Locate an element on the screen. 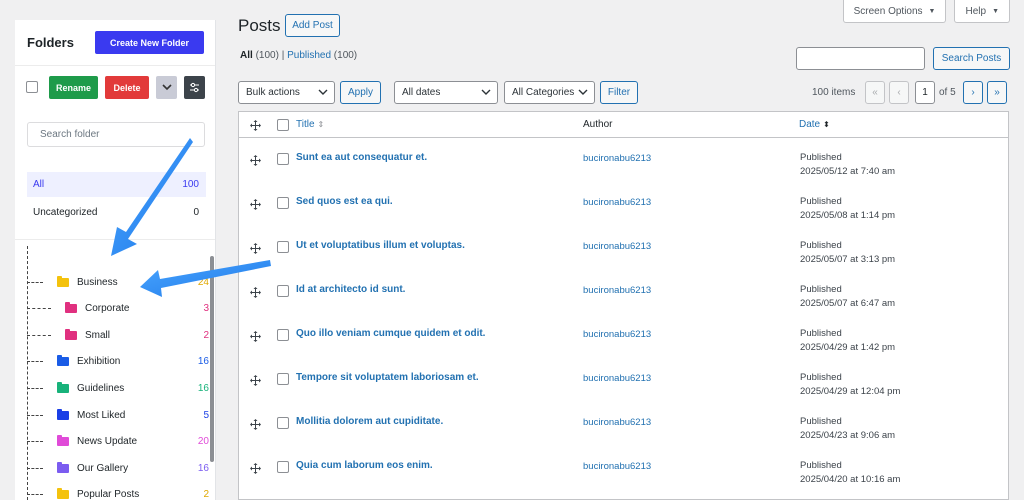 The image size is (1024, 500). folder-settings-button is located at coordinates (194, 87).